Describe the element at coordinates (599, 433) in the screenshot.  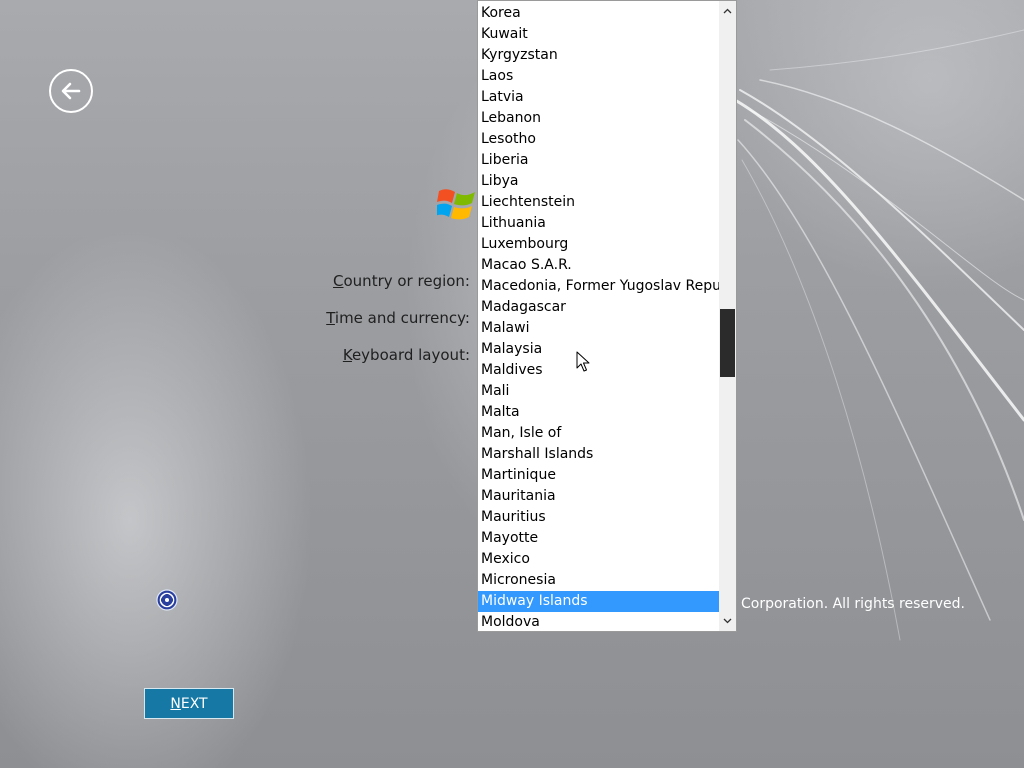
I see `list-item: Man, Isle of` at that location.